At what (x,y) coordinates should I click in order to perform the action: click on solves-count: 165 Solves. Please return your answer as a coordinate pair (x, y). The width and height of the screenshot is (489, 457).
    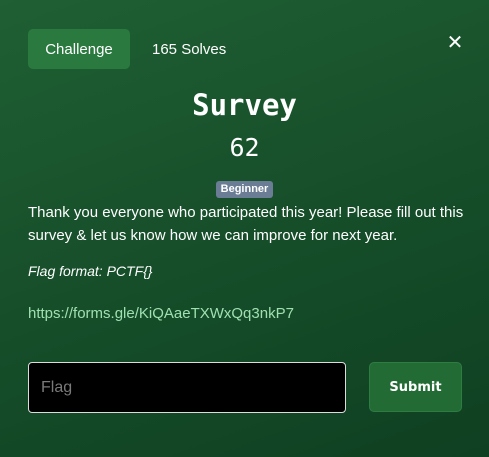
    Looking at the image, I should click on (189, 49).